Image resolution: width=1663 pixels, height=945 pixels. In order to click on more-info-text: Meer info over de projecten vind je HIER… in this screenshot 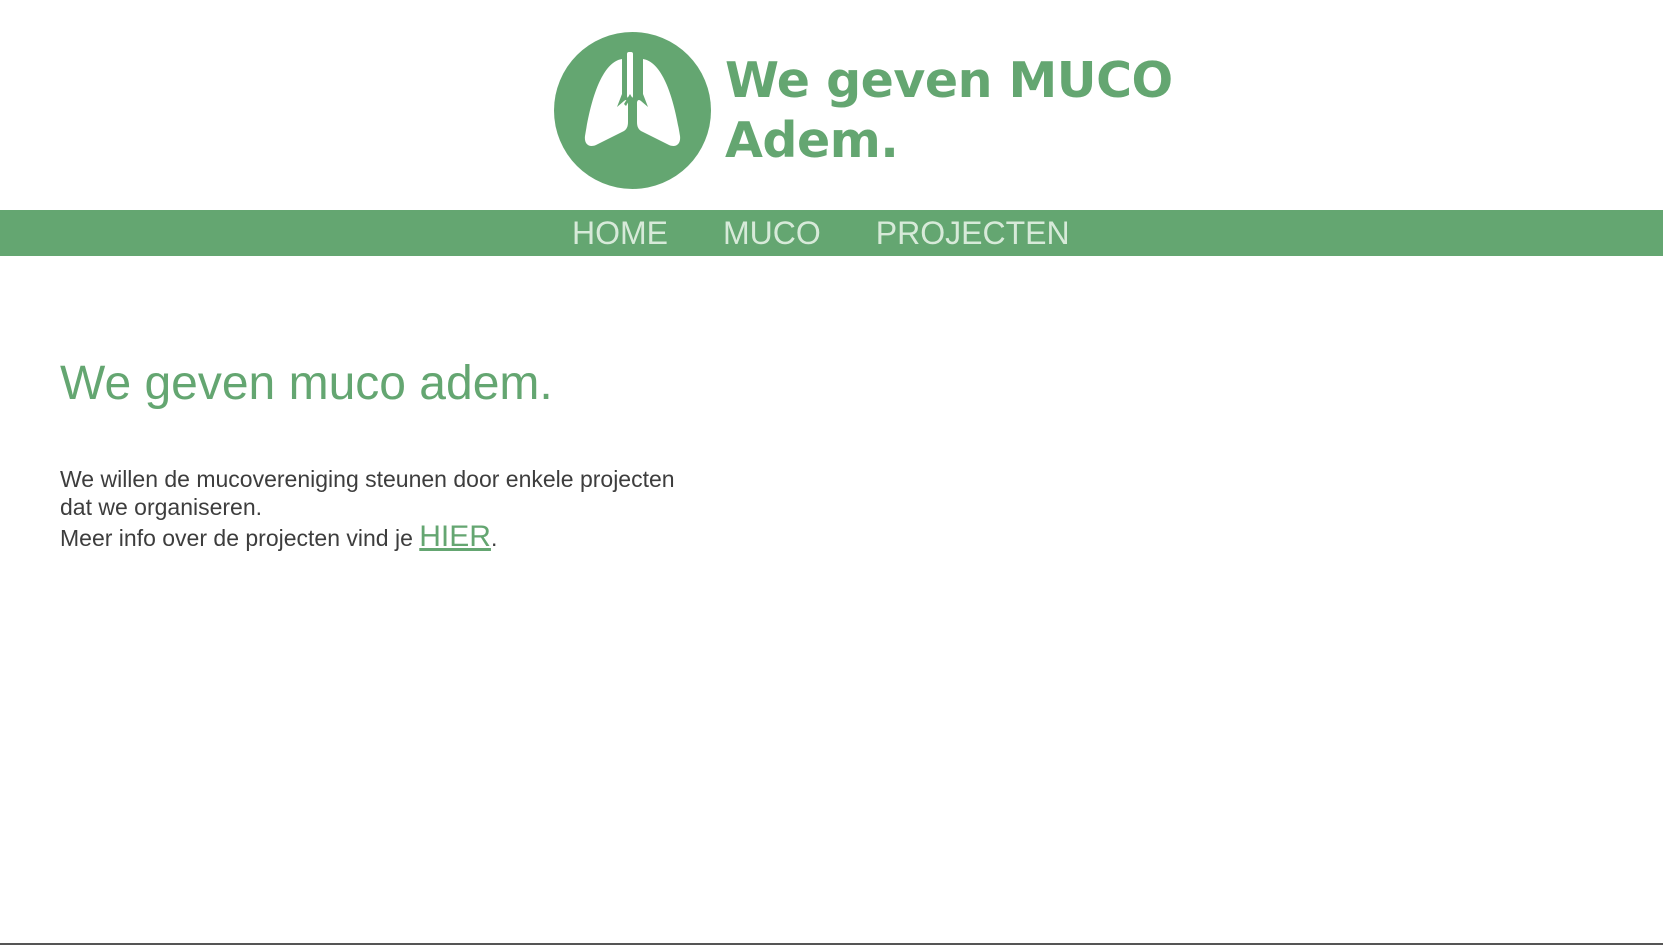, I will do `click(370, 537)`.